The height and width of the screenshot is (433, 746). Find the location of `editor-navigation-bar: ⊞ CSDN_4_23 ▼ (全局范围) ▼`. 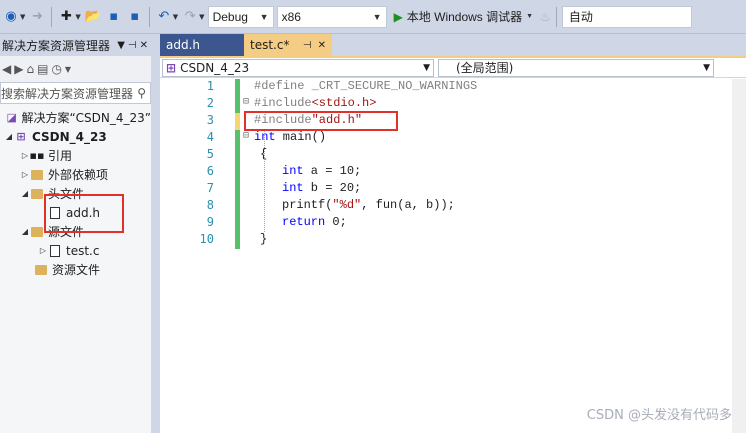

editor-navigation-bar: ⊞ CSDN_4_23 ▼ (全局范围) ▼ is located at coordinates (453, 68).